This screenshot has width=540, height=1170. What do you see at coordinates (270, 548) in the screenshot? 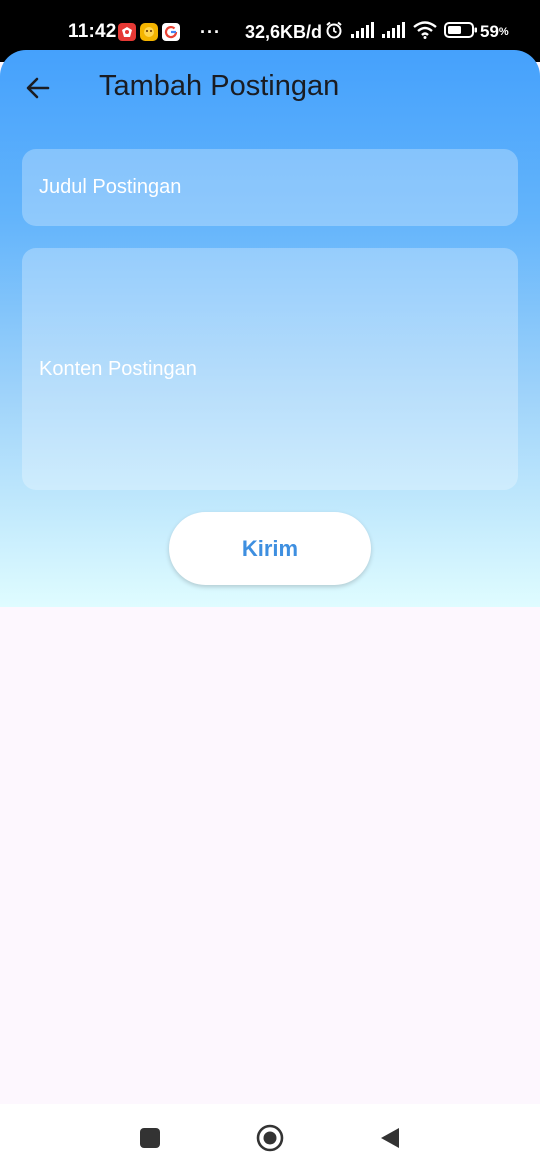
I see `submit-button: Kirim` at bounding box center [270, 548].